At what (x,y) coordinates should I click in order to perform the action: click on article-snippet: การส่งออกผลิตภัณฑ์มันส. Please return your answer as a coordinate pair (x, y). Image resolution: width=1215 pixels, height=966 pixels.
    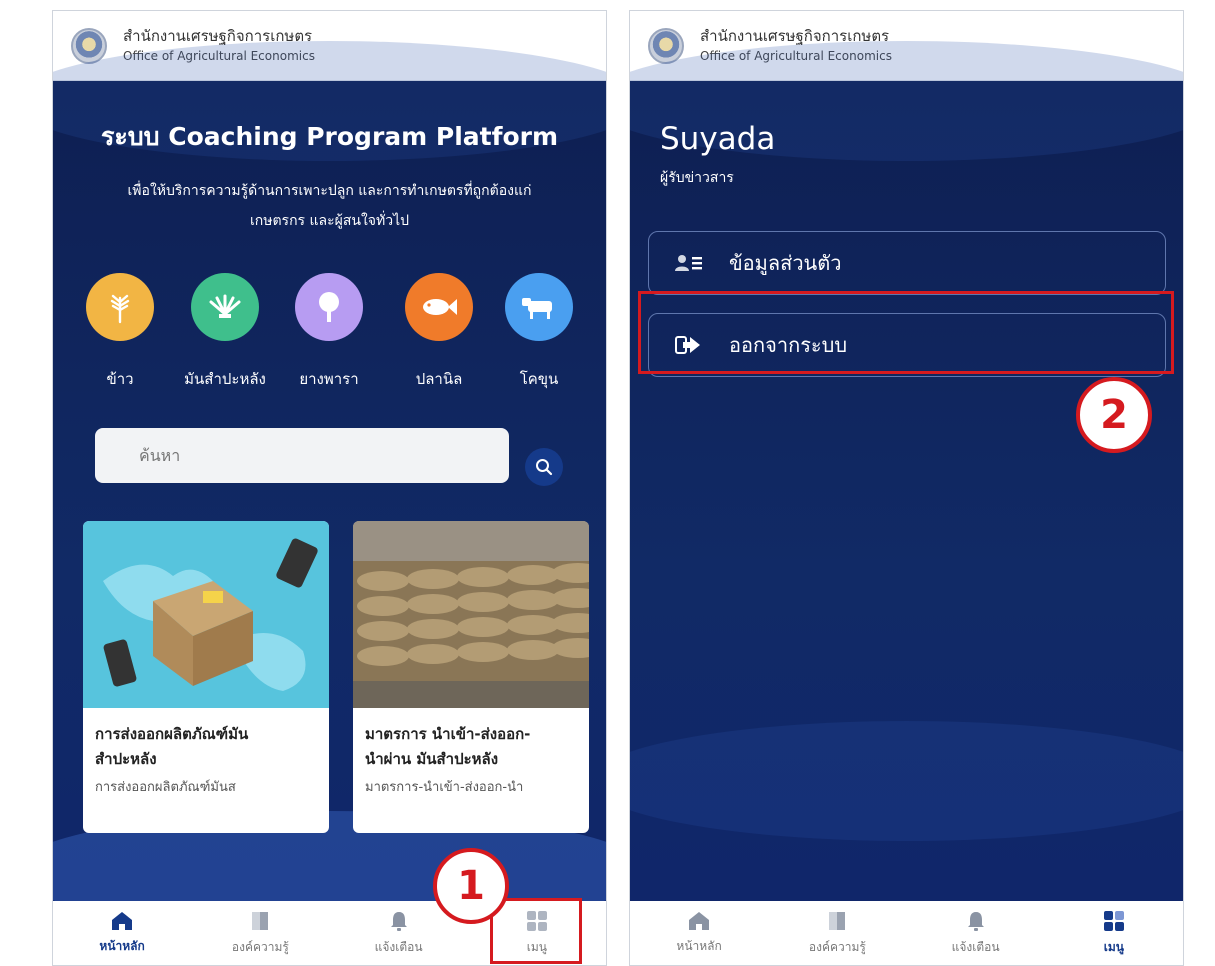
    Looking at the image, I should click on (165, 787).